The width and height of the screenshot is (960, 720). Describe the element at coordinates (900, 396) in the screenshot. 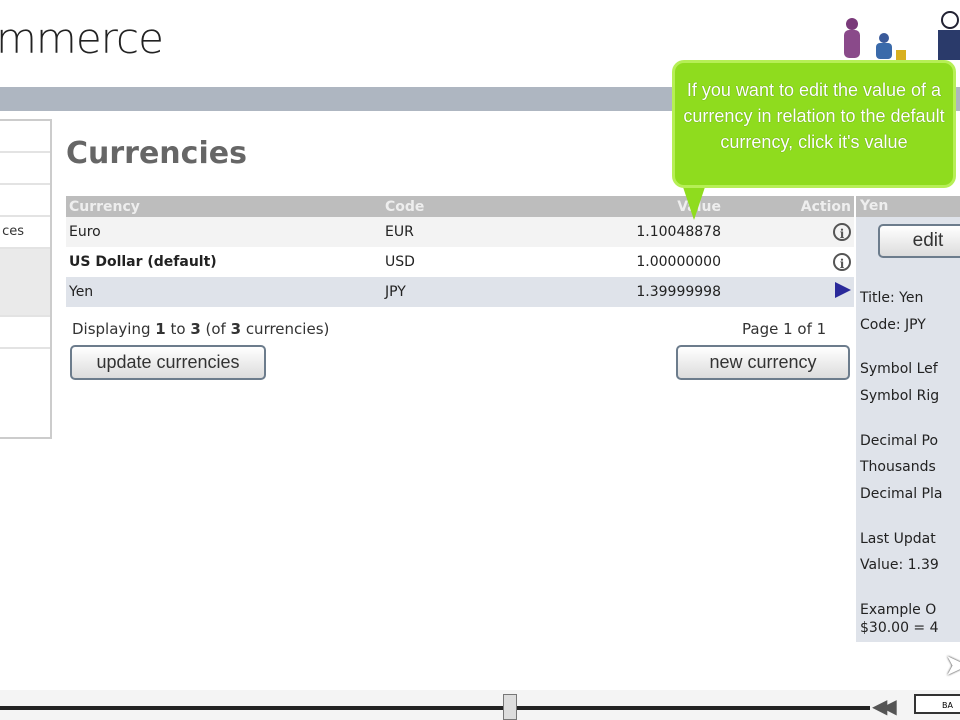

I see `info-line: Symbol Rig` at that location.